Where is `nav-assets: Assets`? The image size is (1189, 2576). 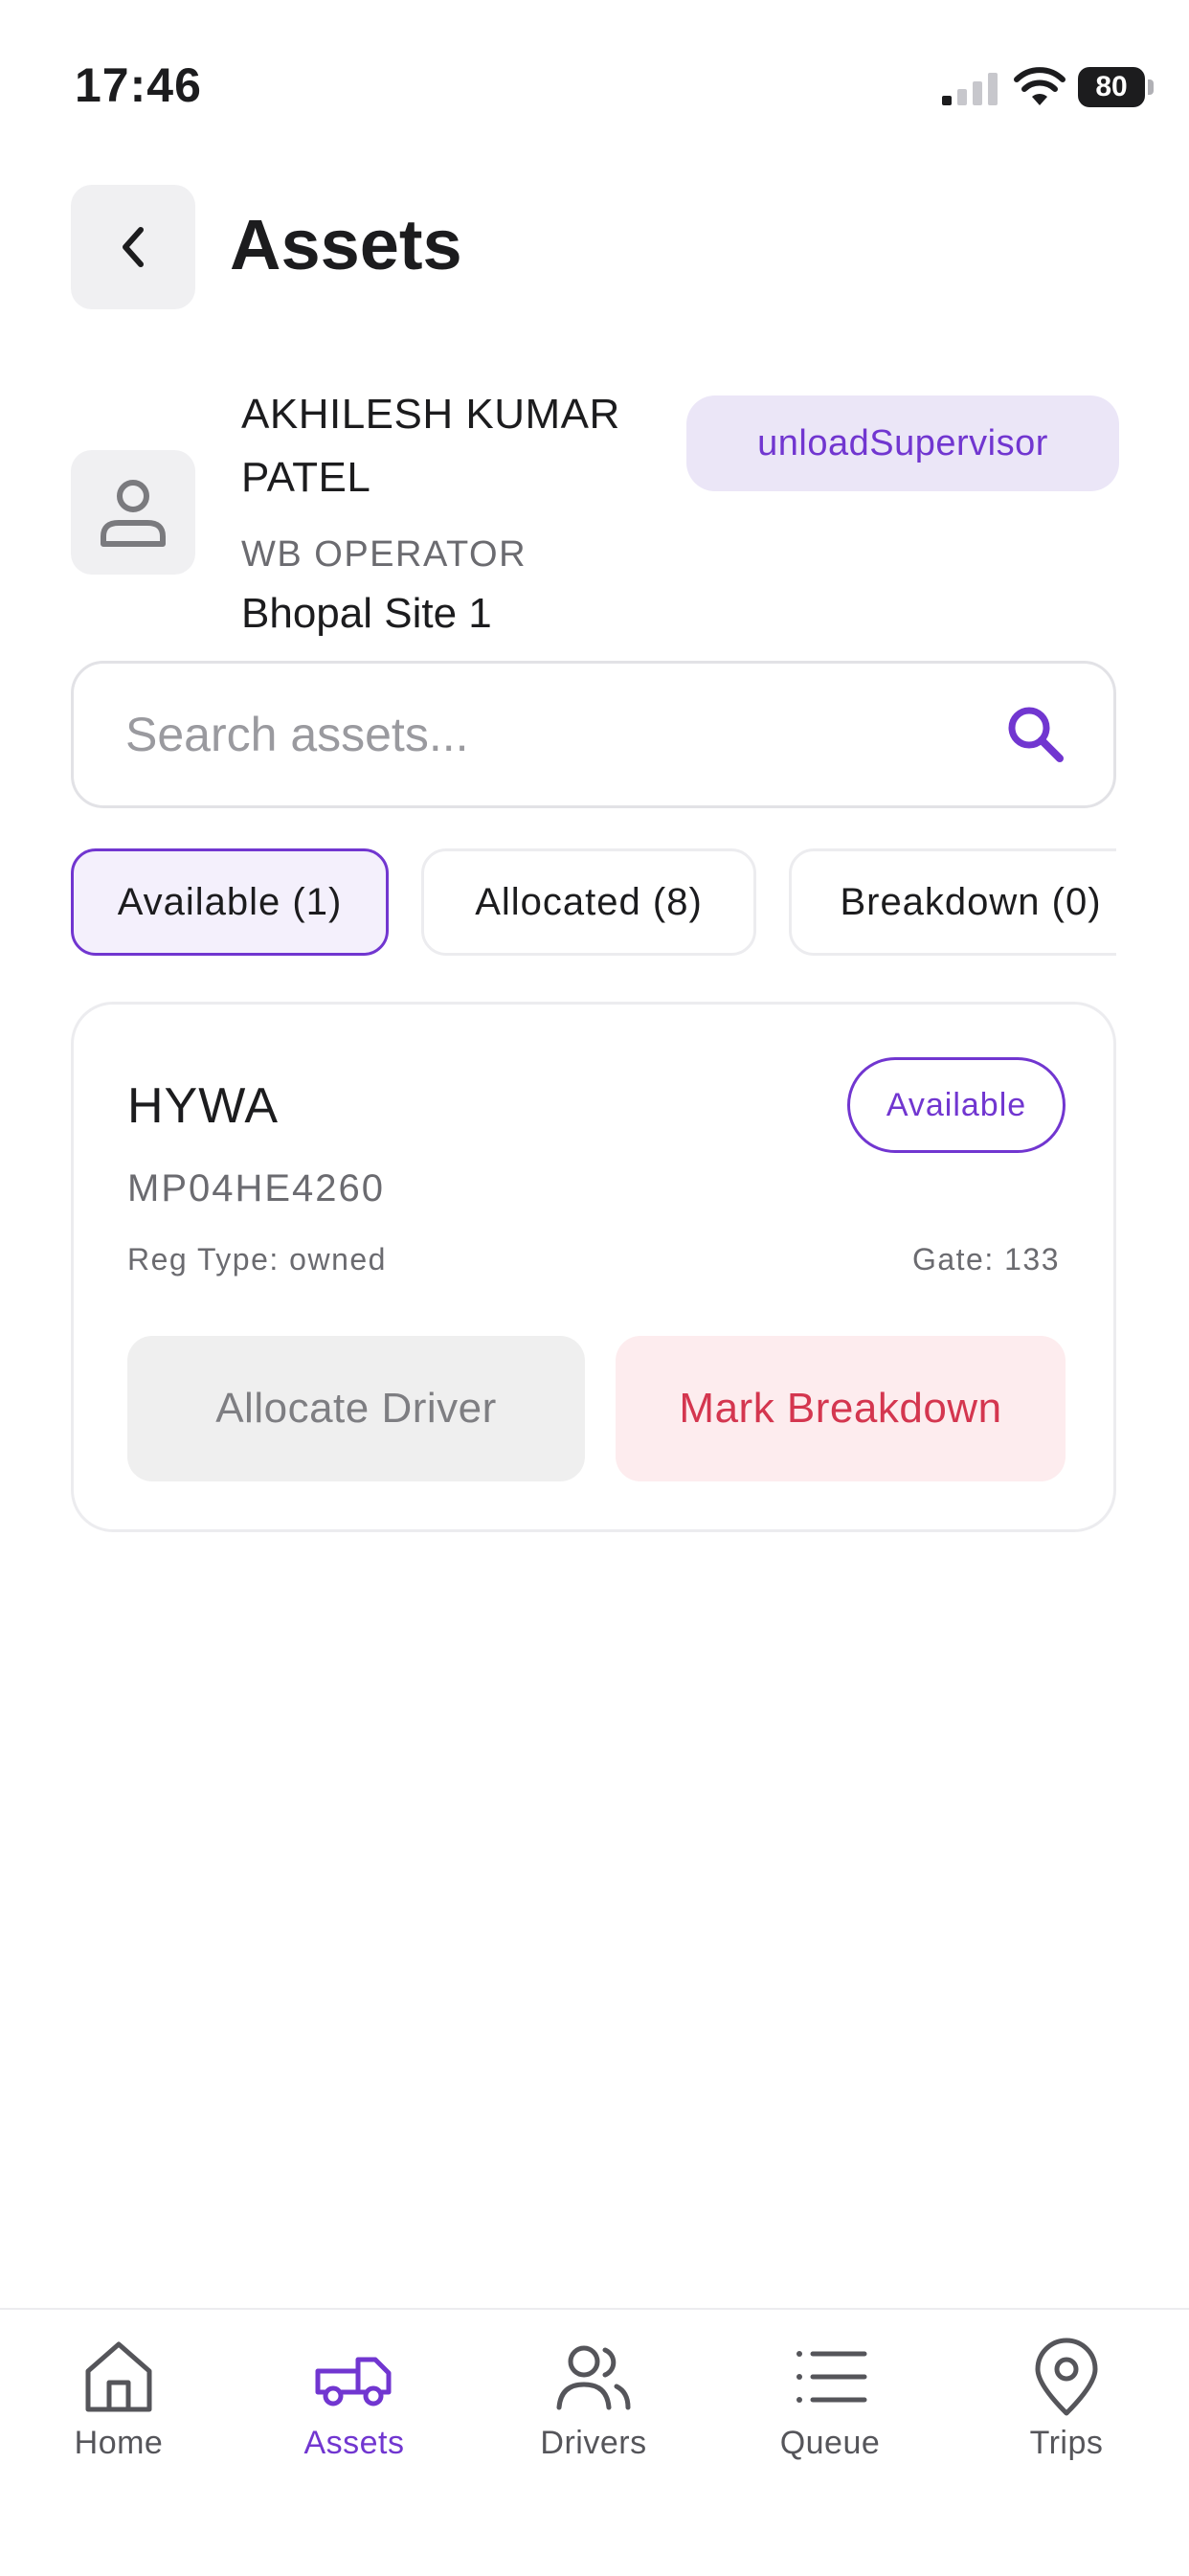 nav-assets: Assets is located at coordinates (354, 2399).